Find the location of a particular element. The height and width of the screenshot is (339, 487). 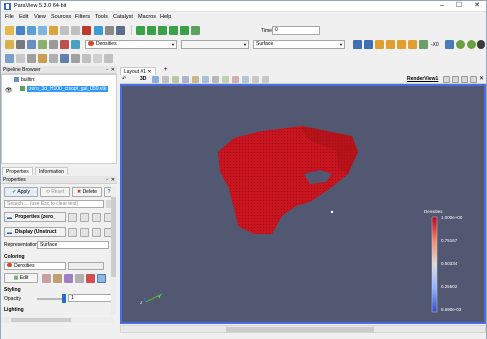

clip-icon is located at coordinates (31, 44).